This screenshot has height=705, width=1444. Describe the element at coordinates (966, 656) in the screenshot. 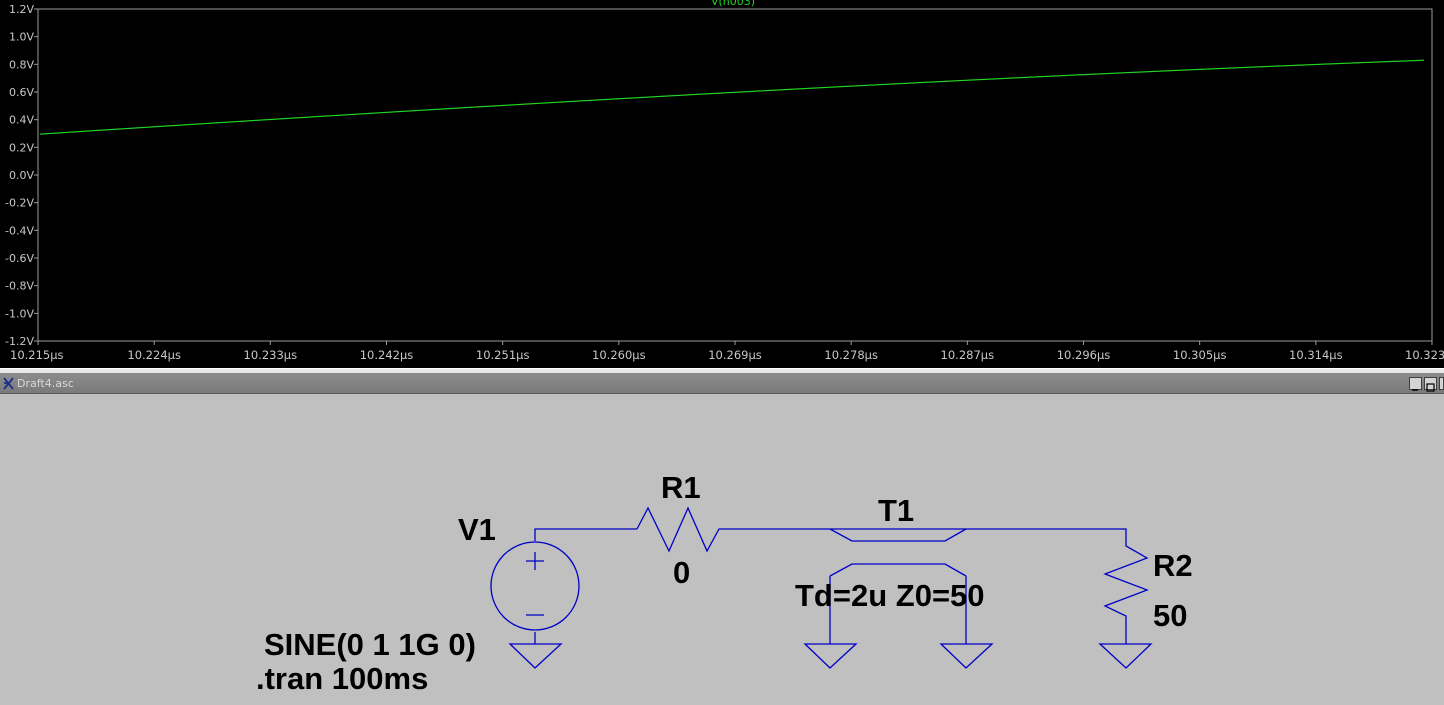

I see `ground-icon-t1-right` at that location.